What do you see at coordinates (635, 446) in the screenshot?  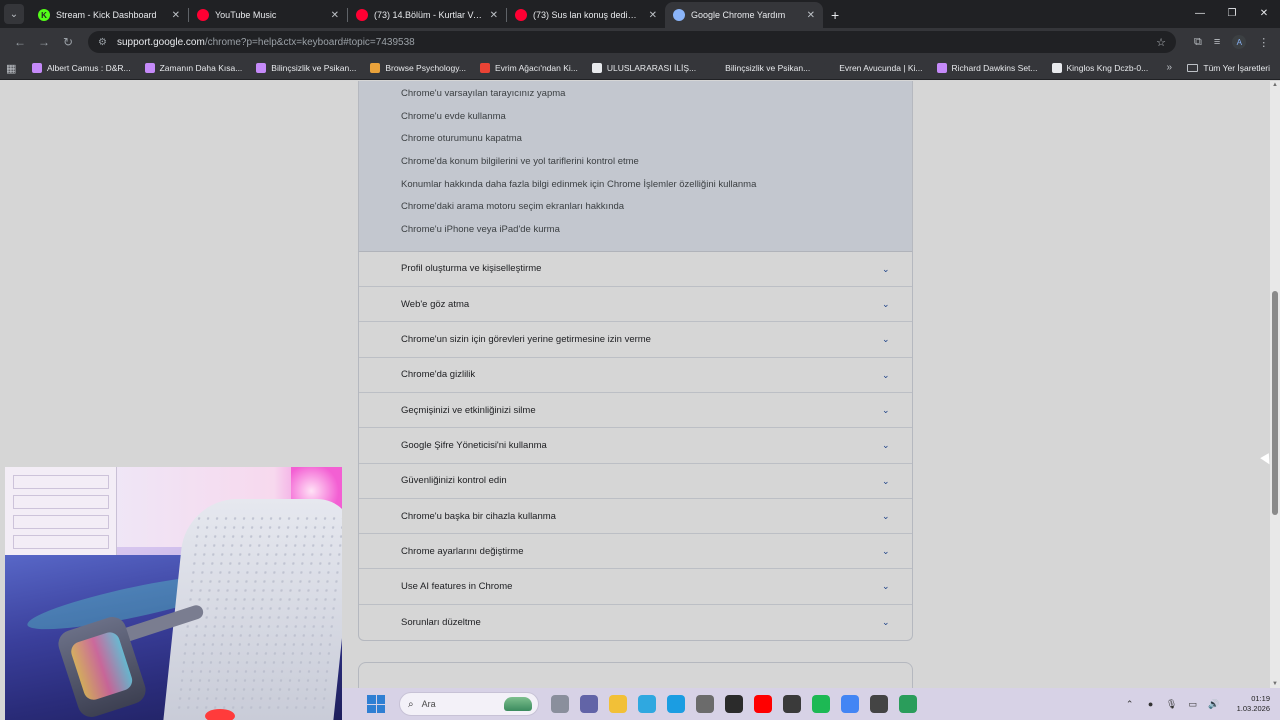 I see `accordion-item: Google Şifre Yöneticisi'ni kullanma ⌄` at bounding box center [635, 446].